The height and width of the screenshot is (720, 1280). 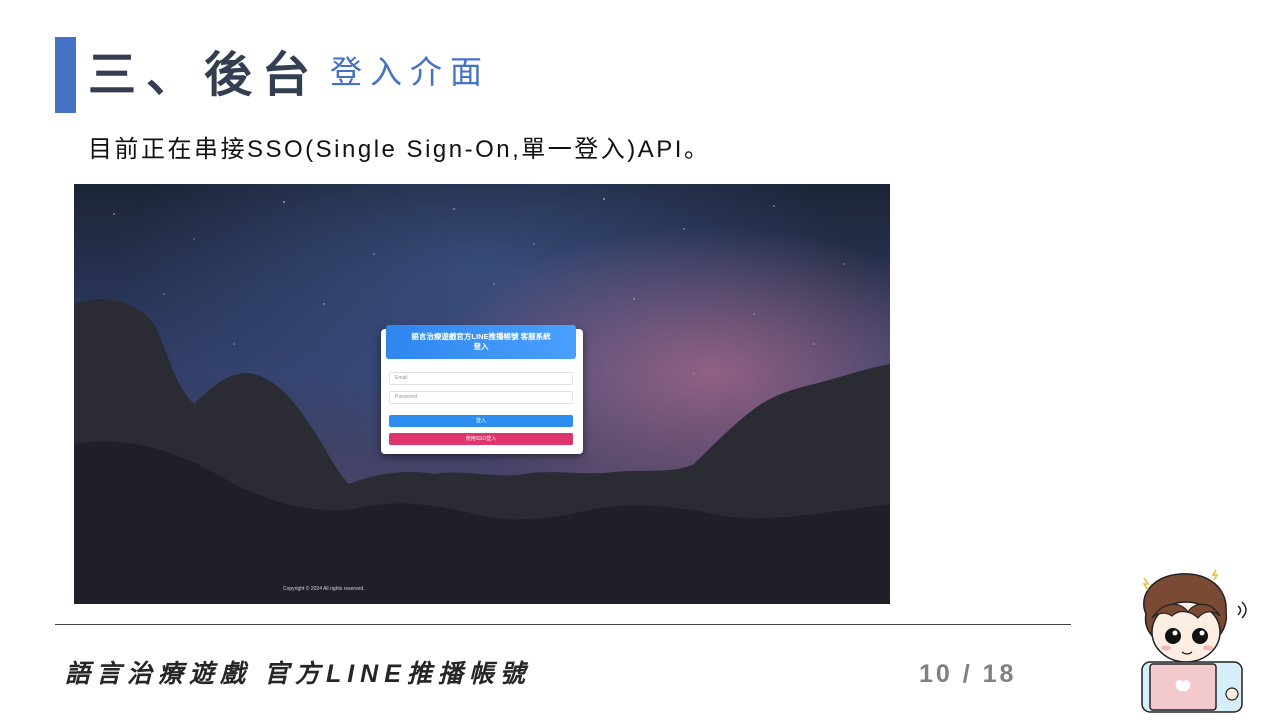 I want to click on login-button: 登入, so click(x=481, y=421).